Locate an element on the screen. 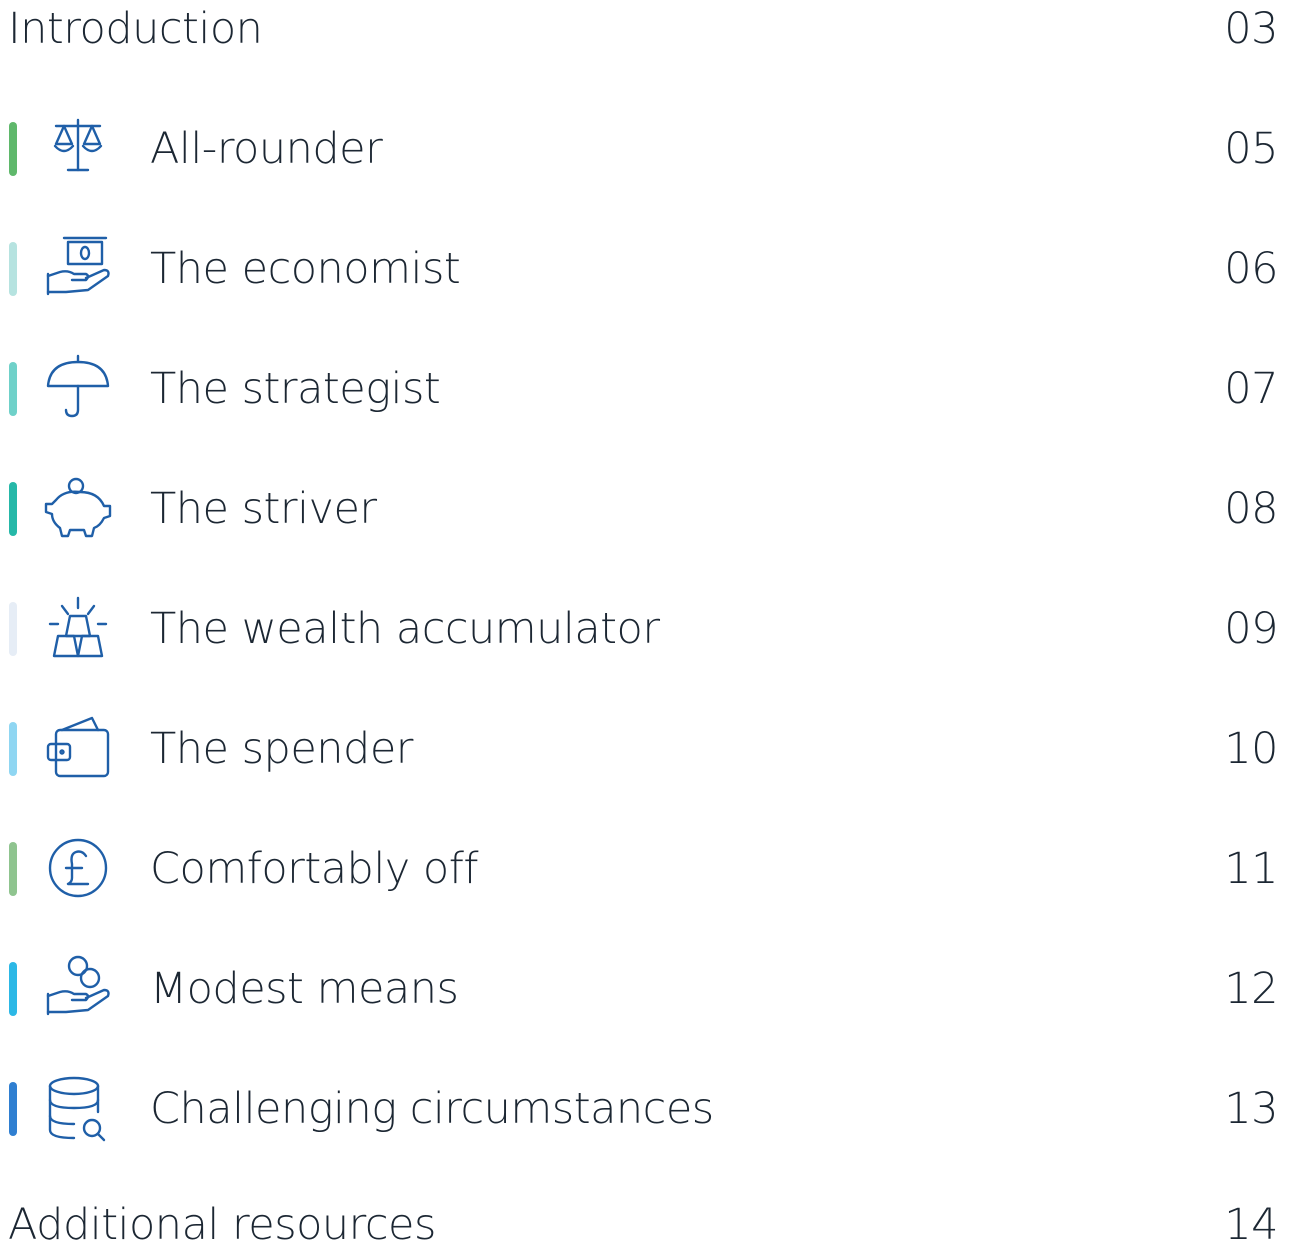 Image resolution: width=1293 pixels, height=1260 pixels. toc-label: The strategist is located at coordinates (295, 389).